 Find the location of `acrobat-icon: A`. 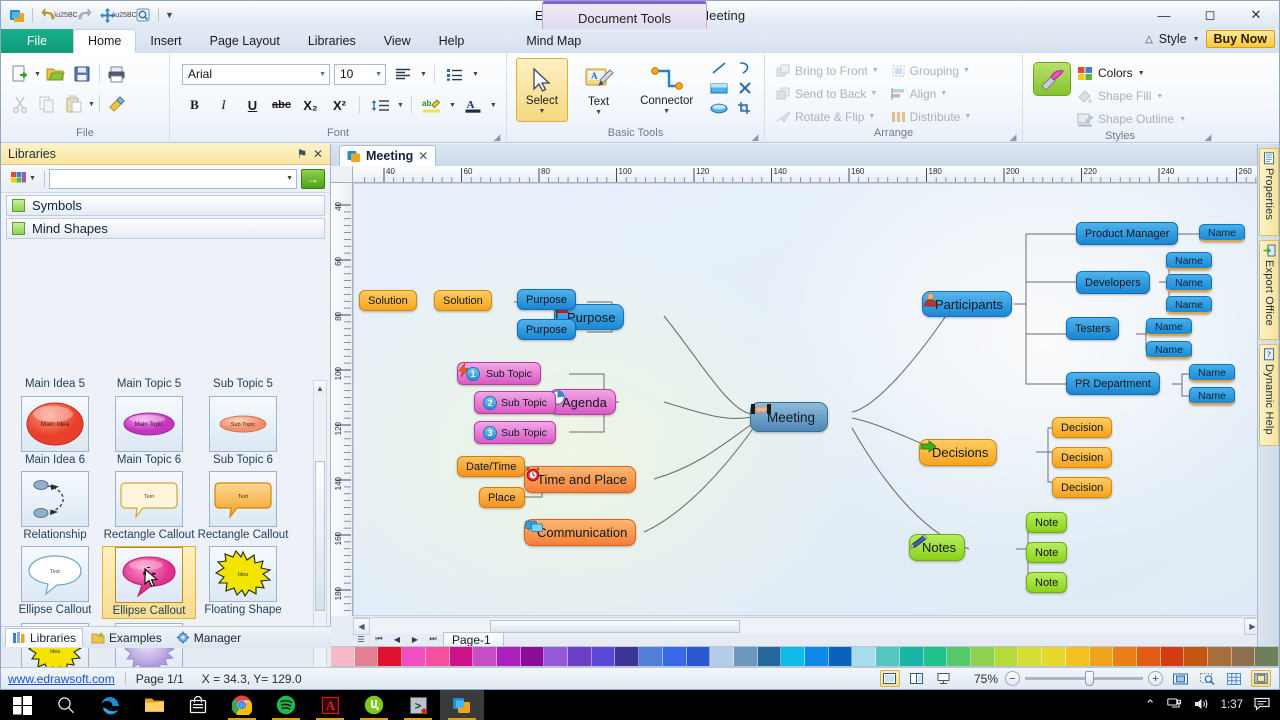

acrobat-icon: A is located at coordinates (330, 705).